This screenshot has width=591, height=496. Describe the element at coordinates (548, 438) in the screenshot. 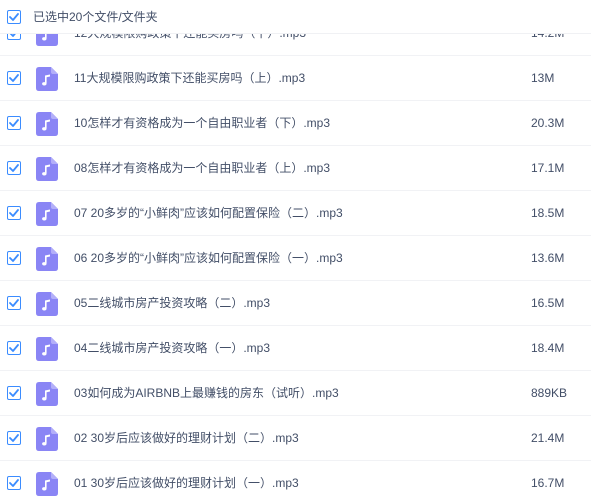

I see `file-size: 21.4M` at that location.